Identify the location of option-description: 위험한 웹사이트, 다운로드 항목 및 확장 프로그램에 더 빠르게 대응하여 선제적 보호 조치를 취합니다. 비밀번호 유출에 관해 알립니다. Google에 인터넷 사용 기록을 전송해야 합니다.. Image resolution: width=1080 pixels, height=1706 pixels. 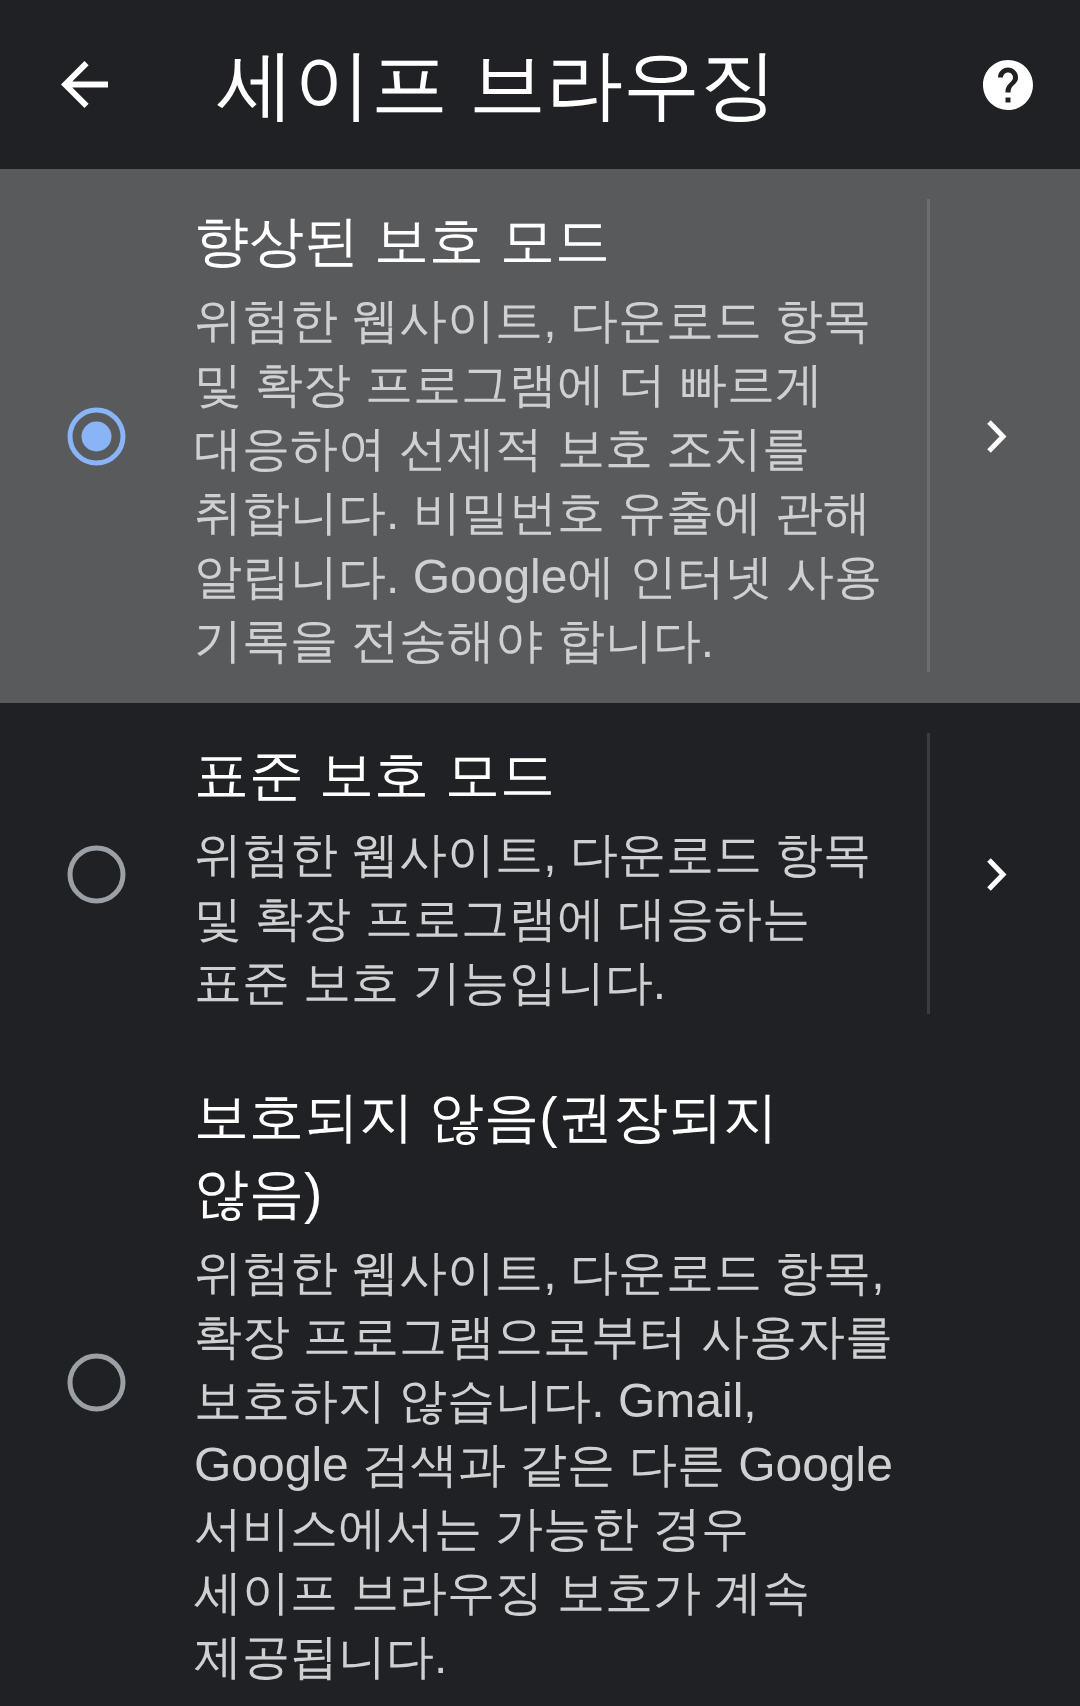
(539, 481).